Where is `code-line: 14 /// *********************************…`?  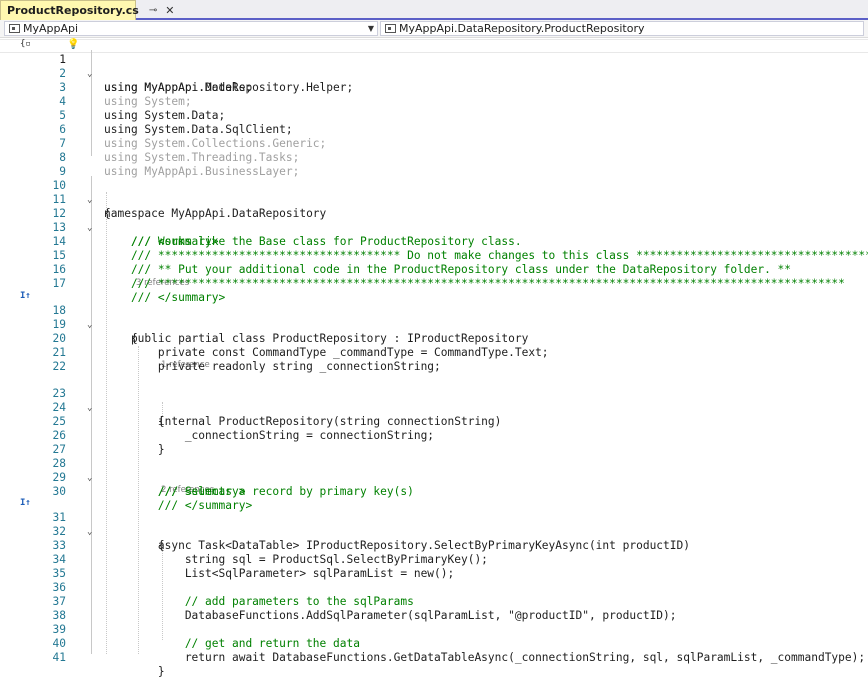 code-line: 14 /// *********************************… is located at coordinates (434, 241).